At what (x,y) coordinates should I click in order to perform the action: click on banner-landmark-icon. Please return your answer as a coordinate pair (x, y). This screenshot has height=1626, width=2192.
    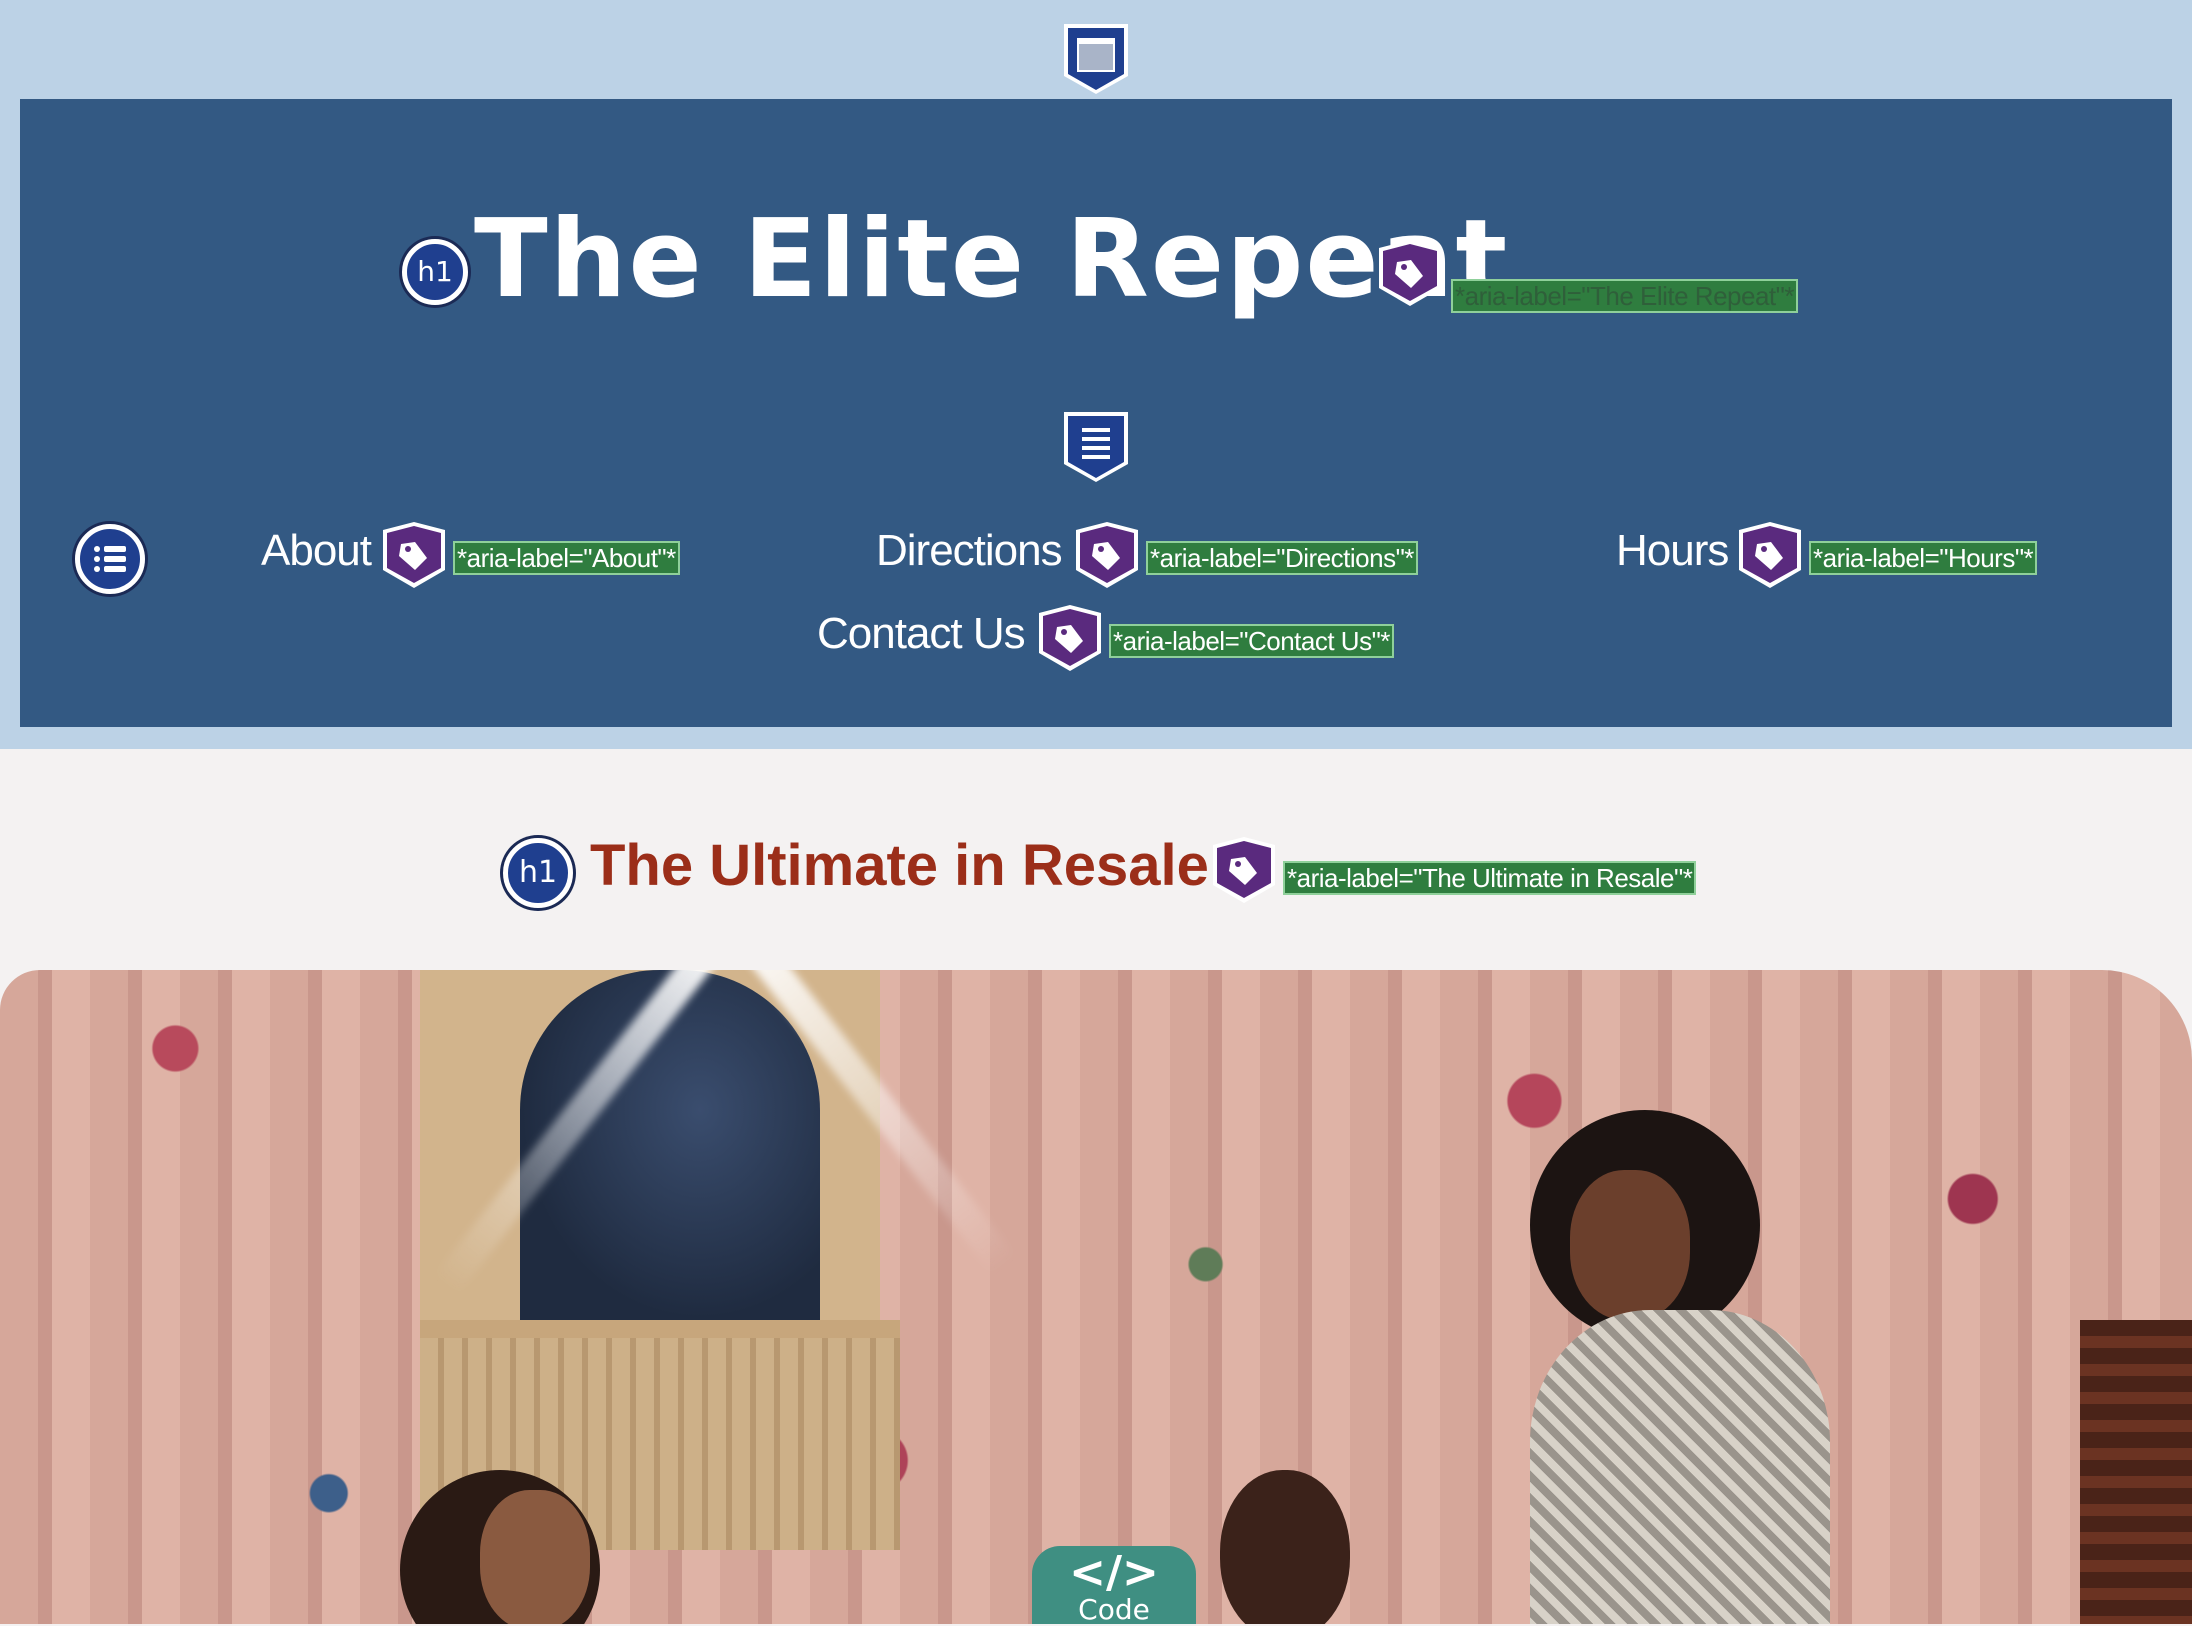
    Looking at the image, I should click on (1096, 59).